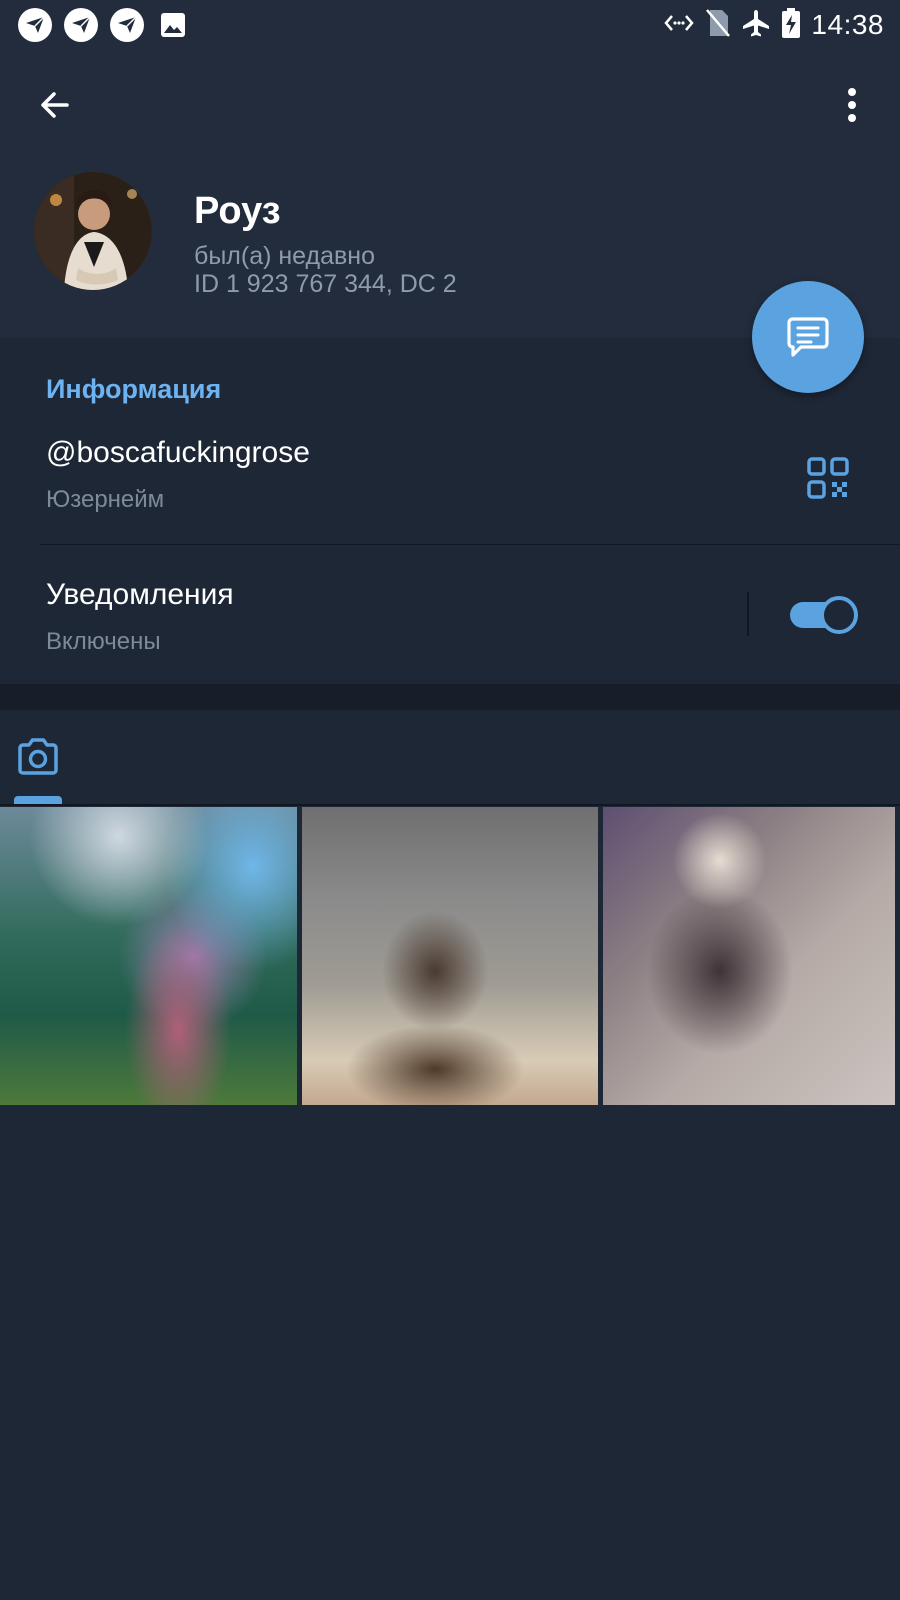 The width and height of the screenshot is (900, 1600). Describe the element at coordinates (450, 25) in the screenshot. I see `status-bar: 14:38` at that location.